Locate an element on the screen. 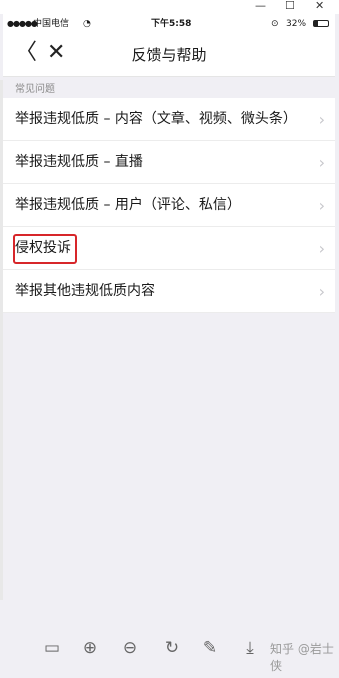 The width and height of the screenshot is (339, 678). carrier-name: 中国电信 is located at coordinates (51, 24).